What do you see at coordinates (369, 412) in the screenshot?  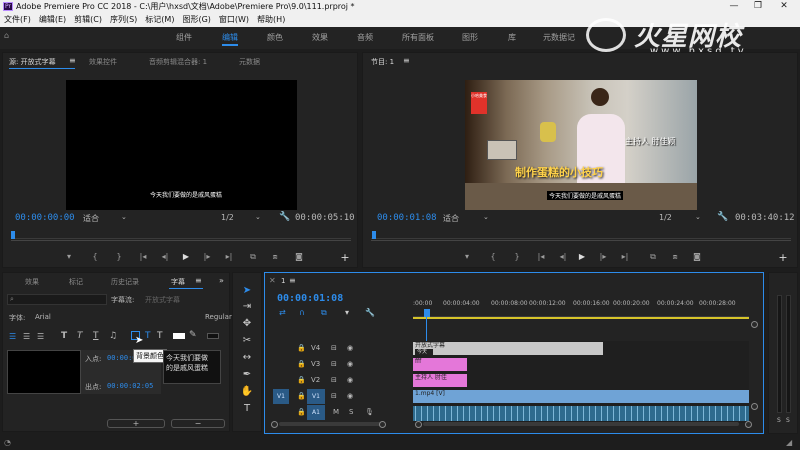 I see `microphone-icon: 🎙` at bounding box center [369, 412].